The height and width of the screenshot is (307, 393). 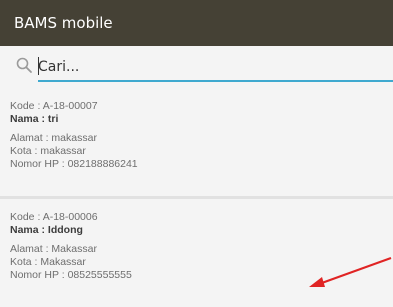 What do you see at coordinates (46, 230) in the screenshot?
I see `item-nama: Nama : Iddong` at bounding box center [46, 230].